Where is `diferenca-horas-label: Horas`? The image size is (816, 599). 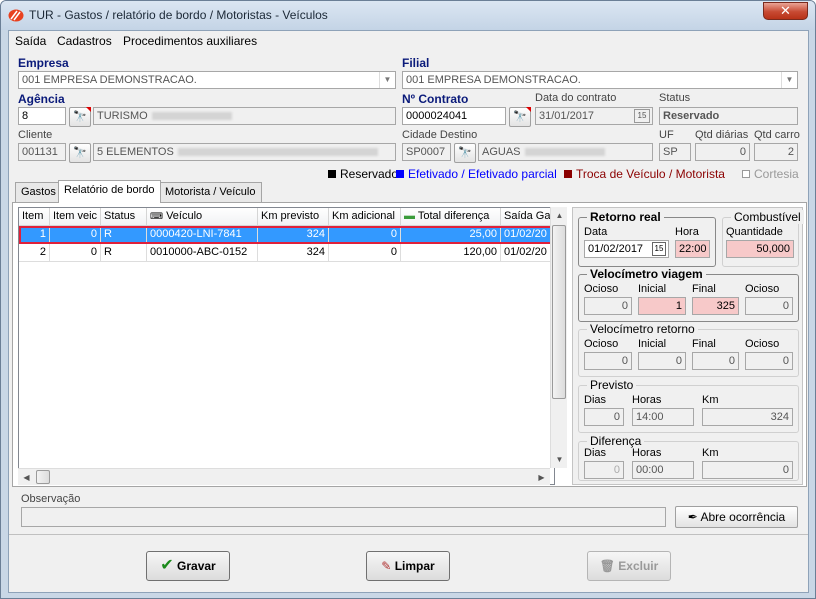 diferenca-horas-label: Horas is located at coordinates (647, 453).